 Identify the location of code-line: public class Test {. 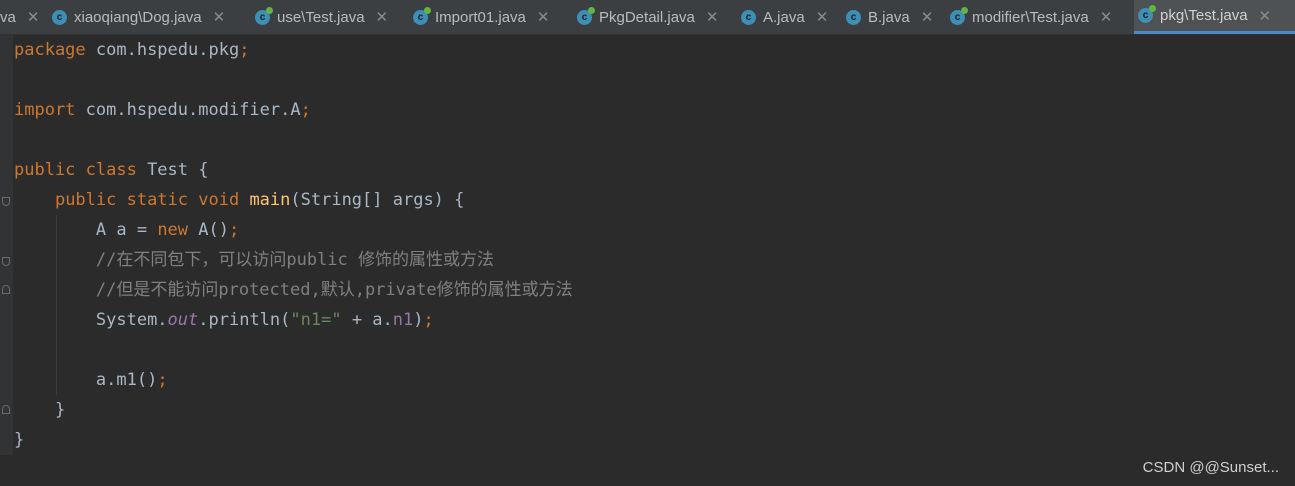
(111, 170).